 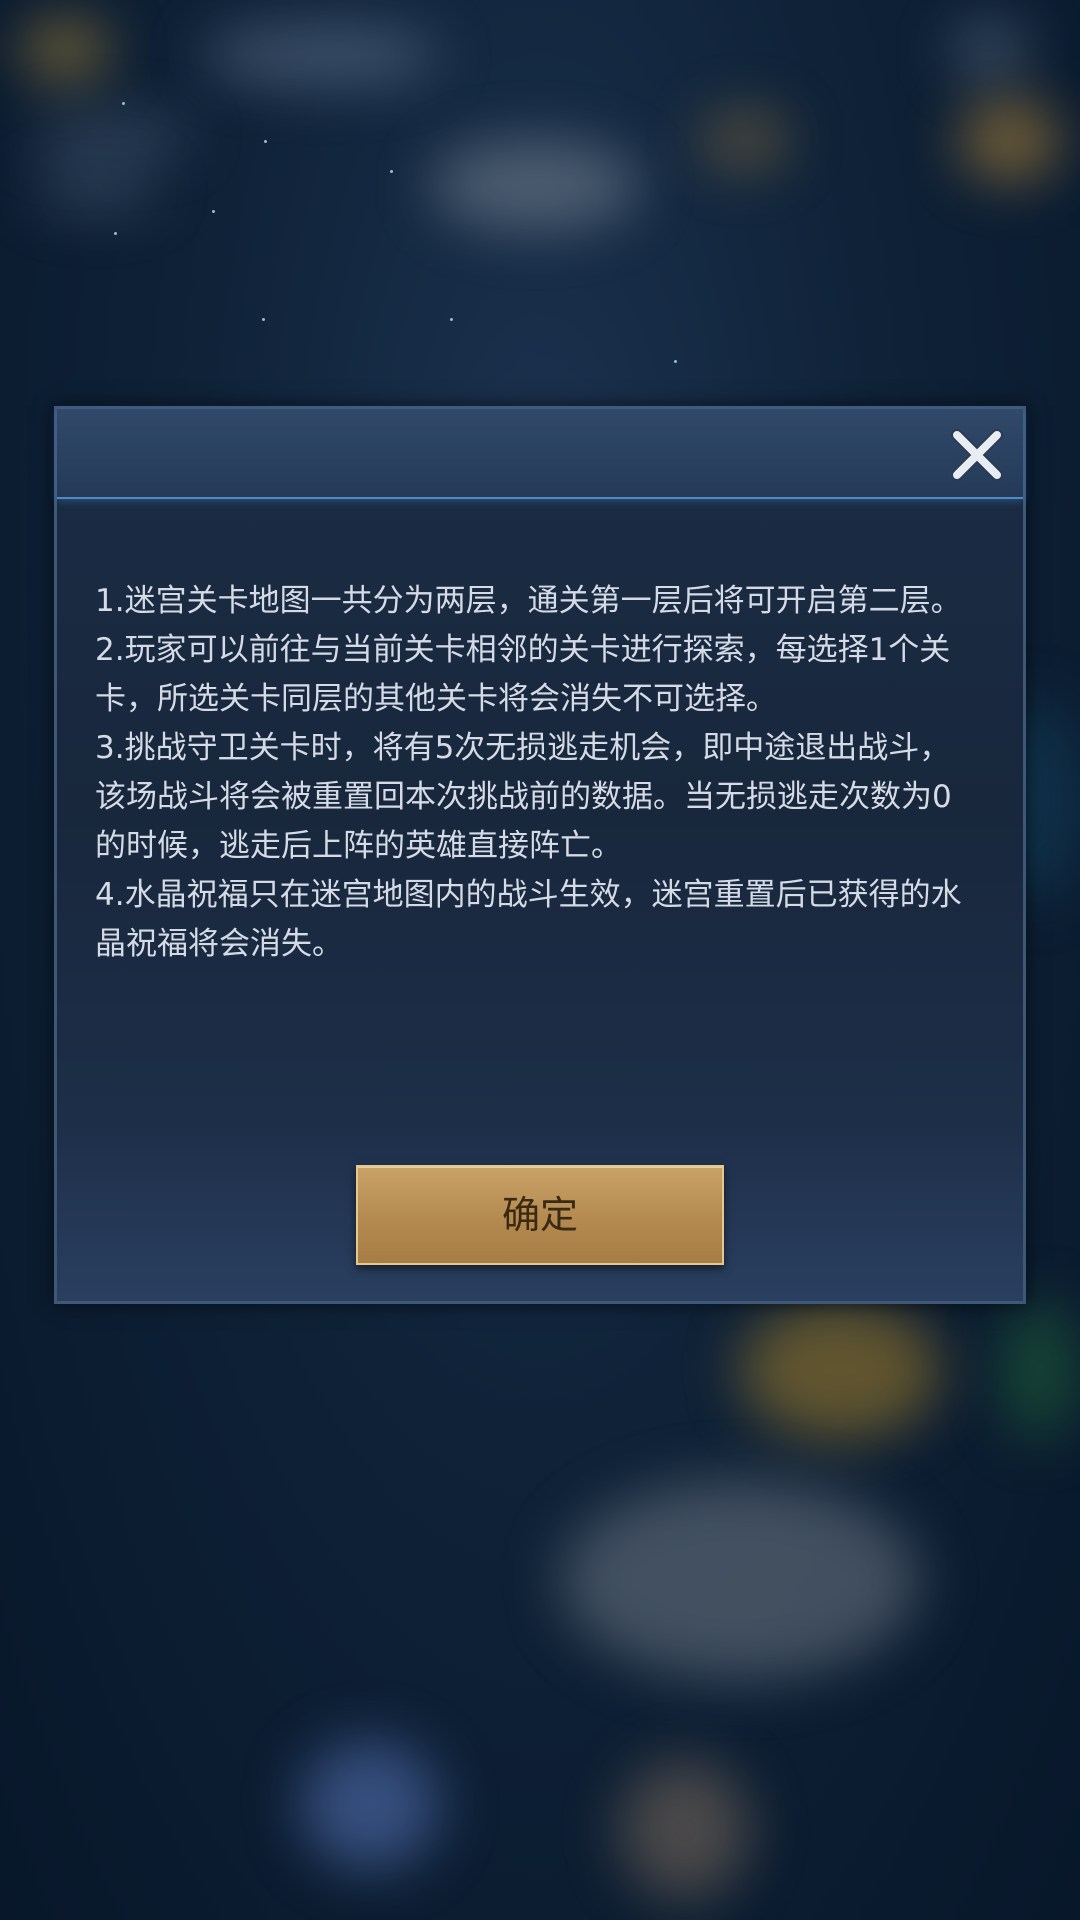 I want to click on close-icon, so click(x=977, y=455).